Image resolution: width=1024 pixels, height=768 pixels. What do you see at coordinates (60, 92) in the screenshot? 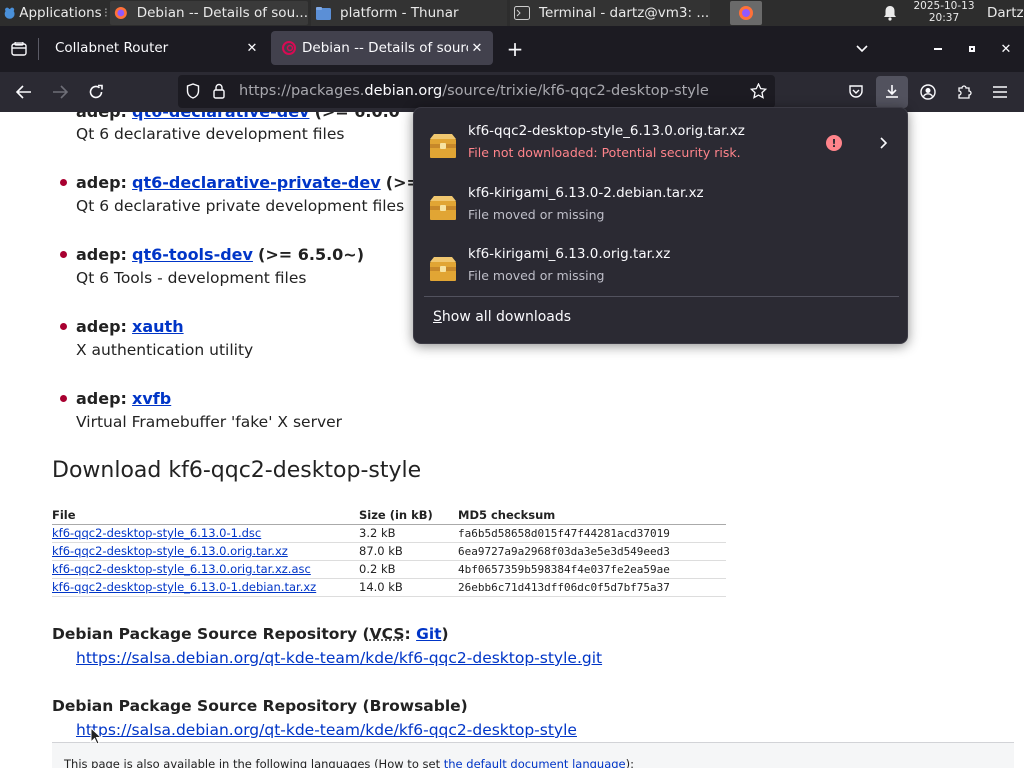
I see `forward-arrow-icon` at bounding box center [60, 92].